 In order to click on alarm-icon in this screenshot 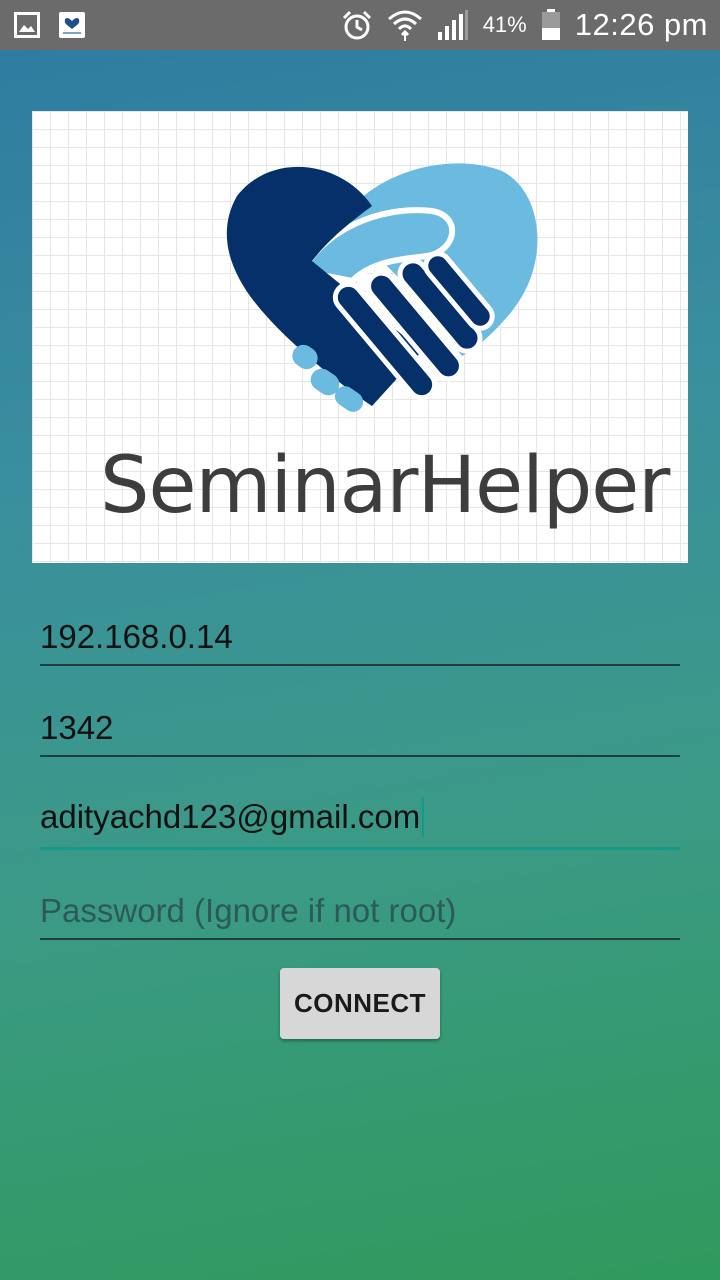, I will do `click(357, 25)`.